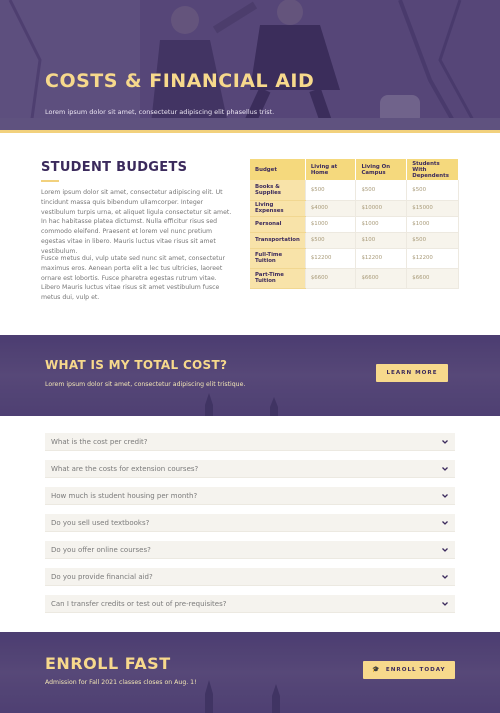 The height and width of the screenshot is (713, 500). Describe the element at coordinates (278, 208) in the screenshot. I see `table-row-label: Living Expenses` at that location.